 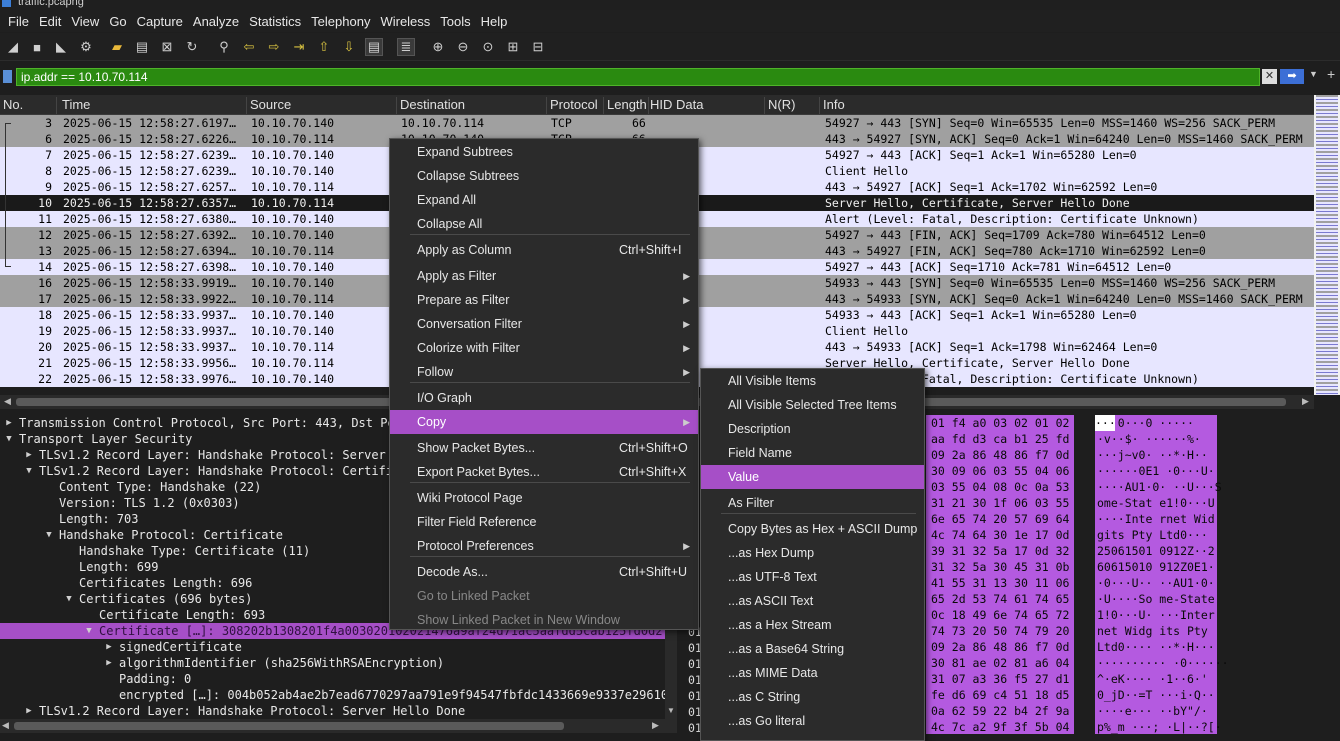 What do you see at coordinates (160, 21) in the screenshot?
I see `menu-capture: Capture` at bounding box center [160, 21].